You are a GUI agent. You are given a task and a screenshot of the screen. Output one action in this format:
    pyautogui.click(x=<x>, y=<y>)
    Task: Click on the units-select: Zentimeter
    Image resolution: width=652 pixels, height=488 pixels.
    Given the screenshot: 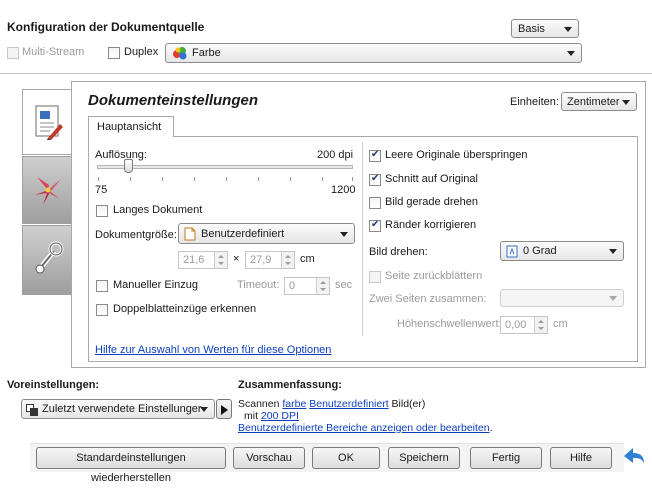 What is the action you would take?
    pyautogui.click(x=599, y=101)
    